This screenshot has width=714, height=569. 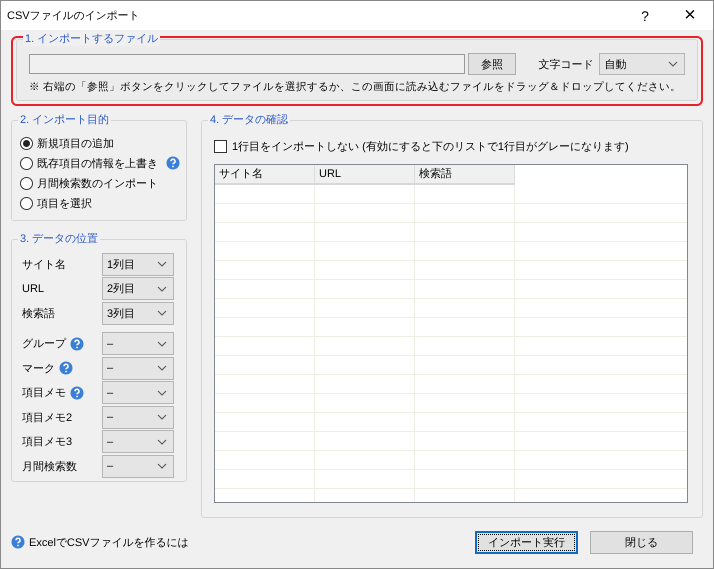 What do you see at coordinates (247, 64) in the screenshot?
I see `file-path-field` at bounding box center [247, 64].